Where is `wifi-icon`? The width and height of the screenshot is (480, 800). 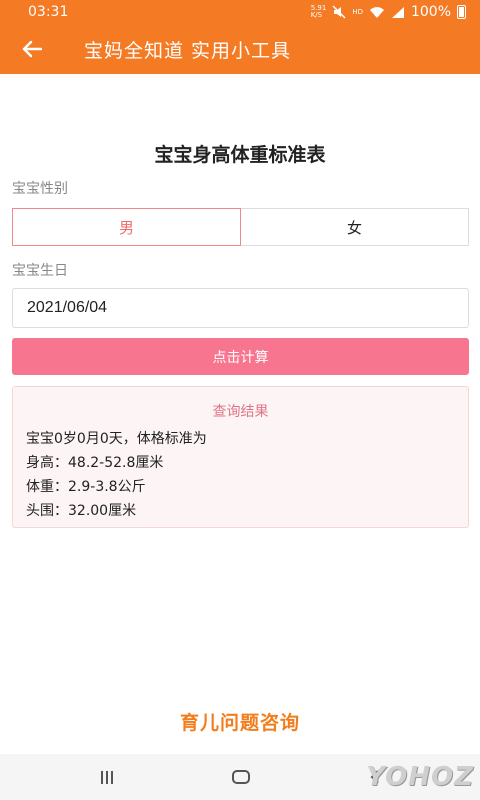 wifi-icon is located at coordinates (376, 12).